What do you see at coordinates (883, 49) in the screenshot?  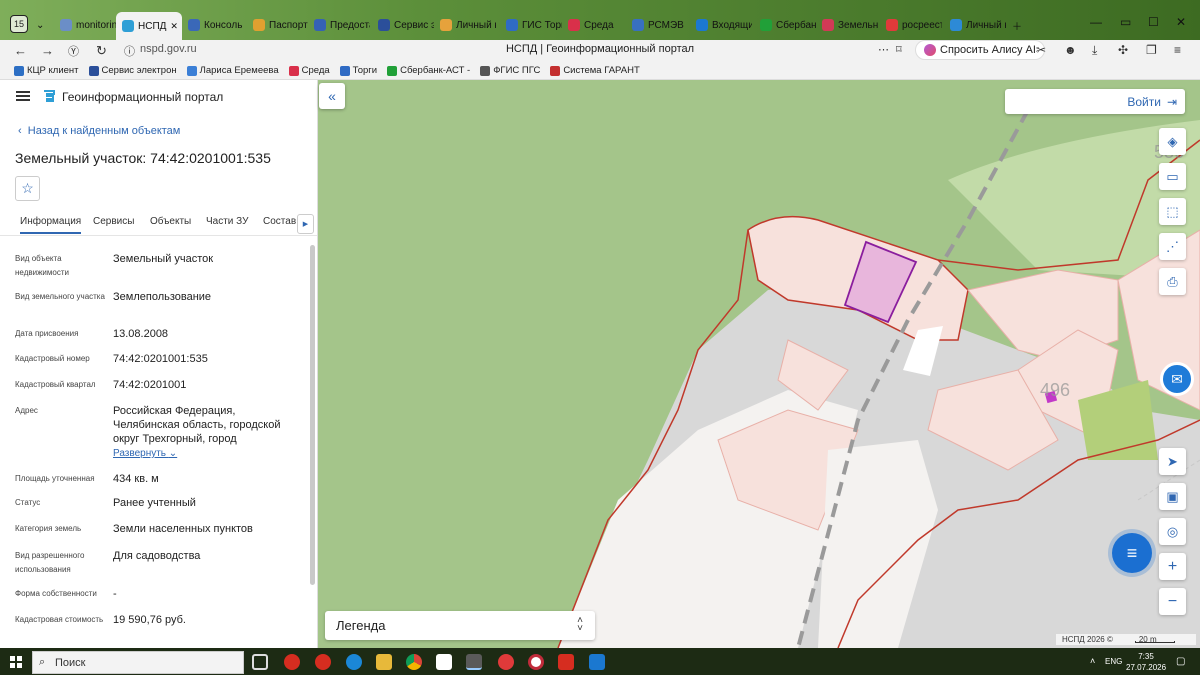 I see `more-dots-icon: ⋯` at bounding box center [883, 49].